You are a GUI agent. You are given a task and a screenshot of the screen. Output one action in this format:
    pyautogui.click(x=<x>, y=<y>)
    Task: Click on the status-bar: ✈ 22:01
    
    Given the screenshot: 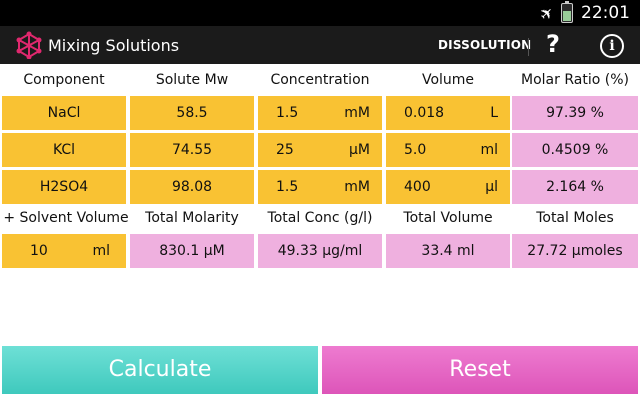 What is the action you would take?
    pyautogui.click(x=320, y=13)
    